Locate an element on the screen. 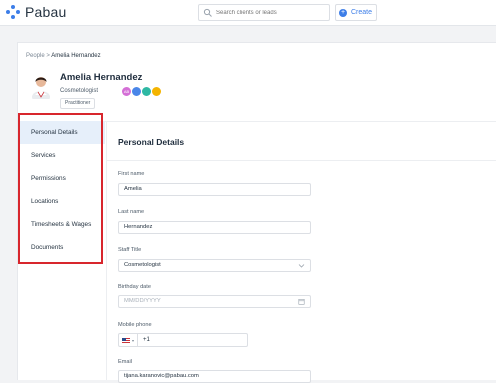  phone-divider is located at coordinates (138, 340).